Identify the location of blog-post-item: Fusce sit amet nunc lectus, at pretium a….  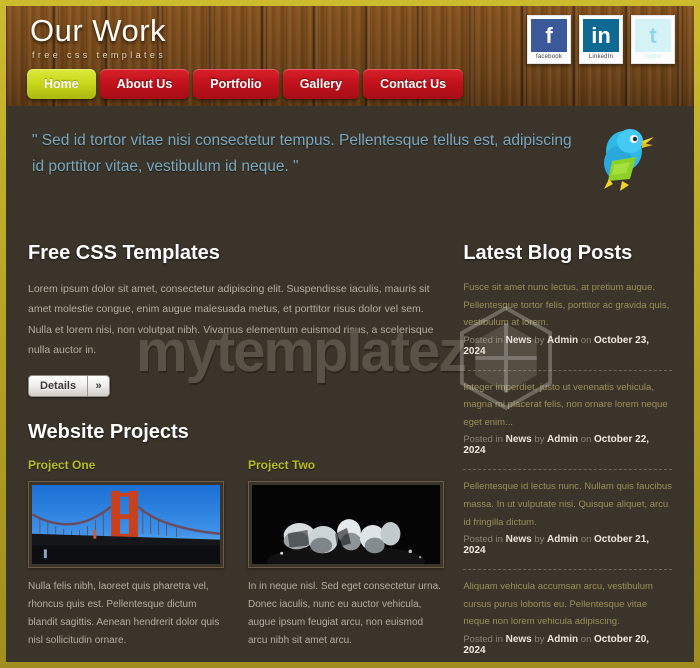
(567, 321).